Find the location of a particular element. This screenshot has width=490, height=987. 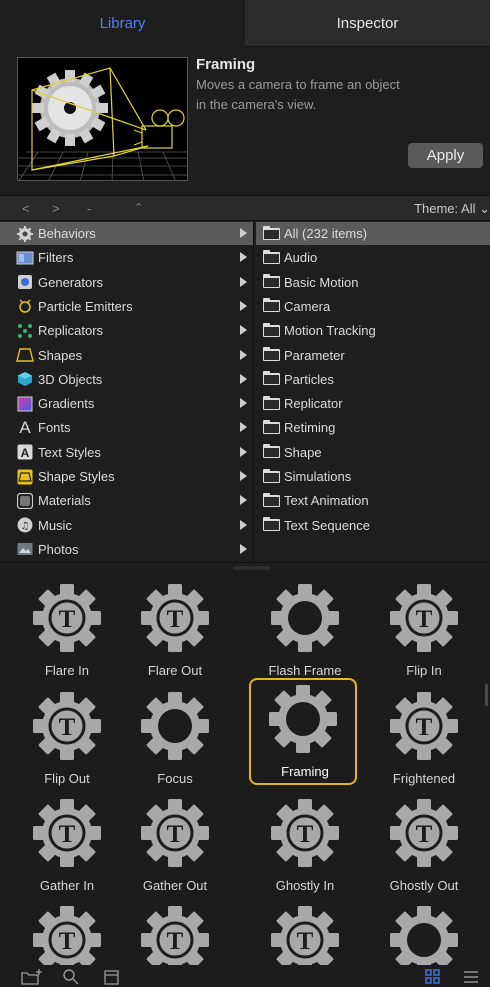

replicator-icon is located at coordinates (25, 331).